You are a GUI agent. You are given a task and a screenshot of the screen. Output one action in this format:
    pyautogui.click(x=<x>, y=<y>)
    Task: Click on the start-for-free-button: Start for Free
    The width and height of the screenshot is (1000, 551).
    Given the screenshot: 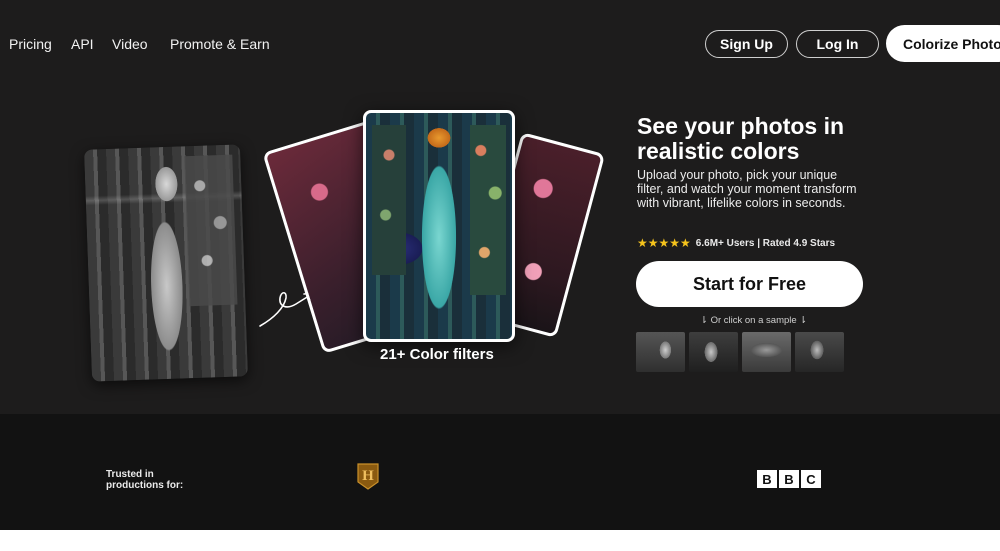 What is the action you would take?
    pyautogui.click(x=749, y=284)
    